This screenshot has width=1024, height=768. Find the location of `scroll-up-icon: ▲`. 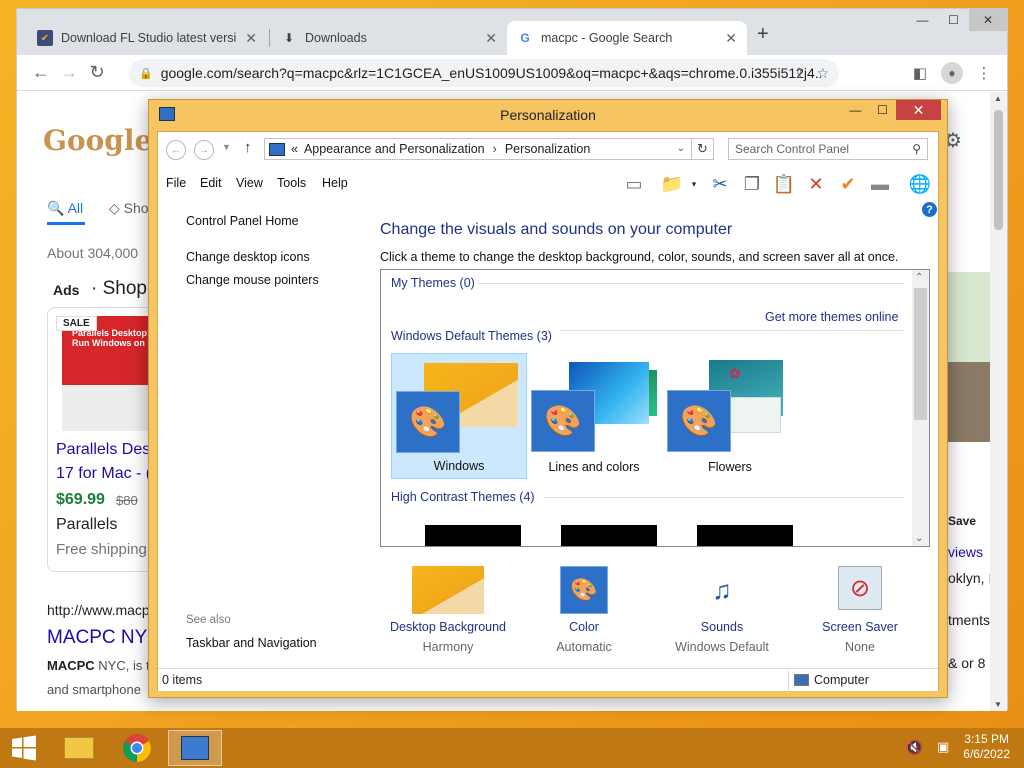

scroll-up-icon: ▲ is located at coordinates (998, 98).